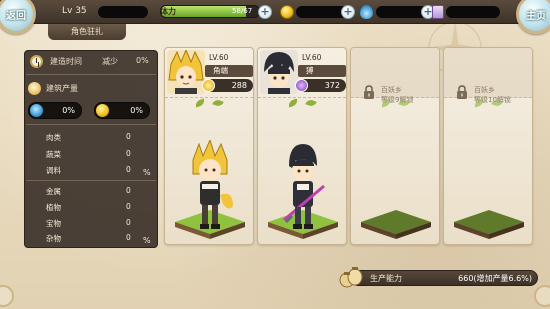  I want to click on hero-card-header: LV.60 角端 288, so click(209, 73).